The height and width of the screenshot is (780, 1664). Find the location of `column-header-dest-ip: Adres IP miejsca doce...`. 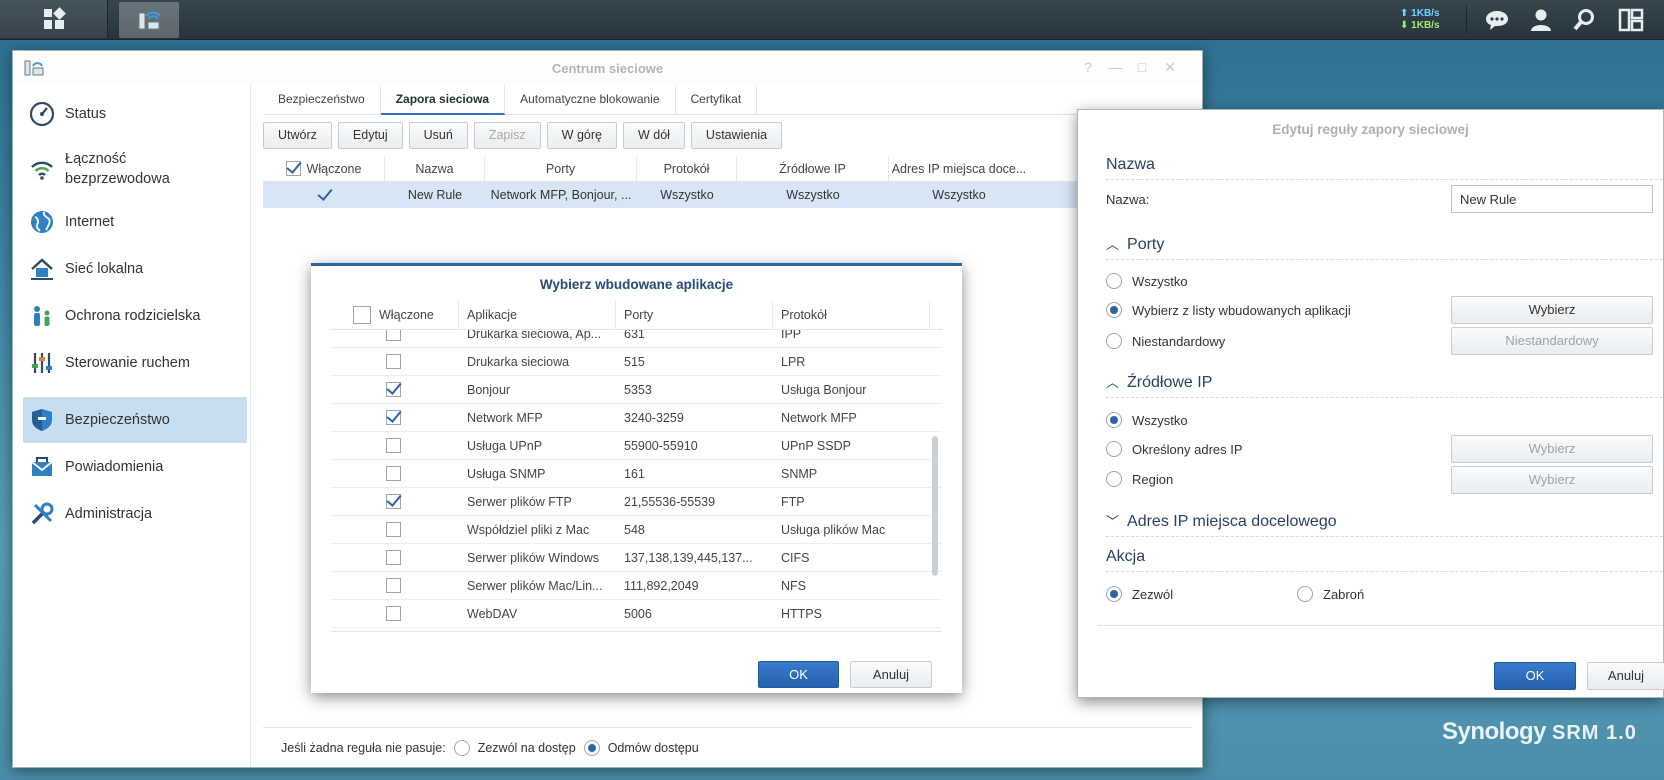

column-header-dest-ip: Adres IP miejsca doce... is located at coordinates (959, 168).